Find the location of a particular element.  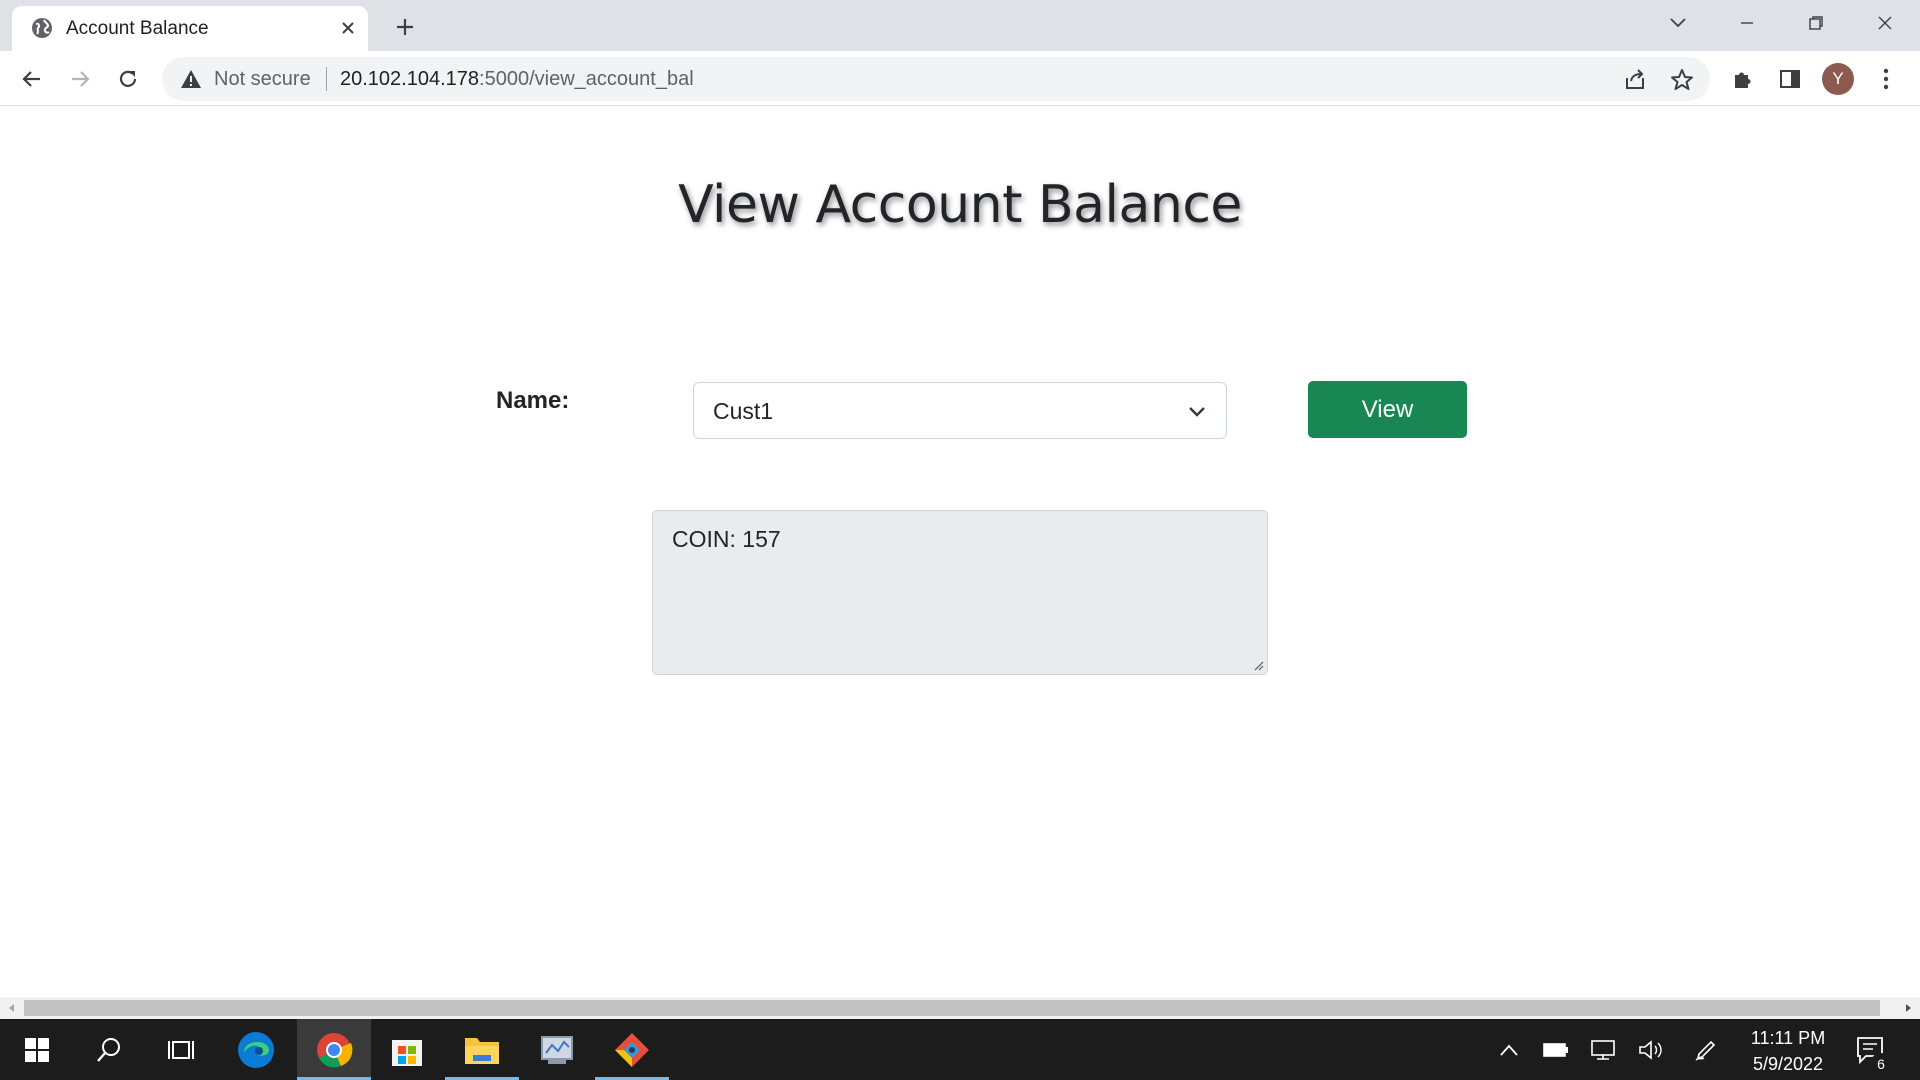

volume-icon is located at coordinates (1650, 1050).